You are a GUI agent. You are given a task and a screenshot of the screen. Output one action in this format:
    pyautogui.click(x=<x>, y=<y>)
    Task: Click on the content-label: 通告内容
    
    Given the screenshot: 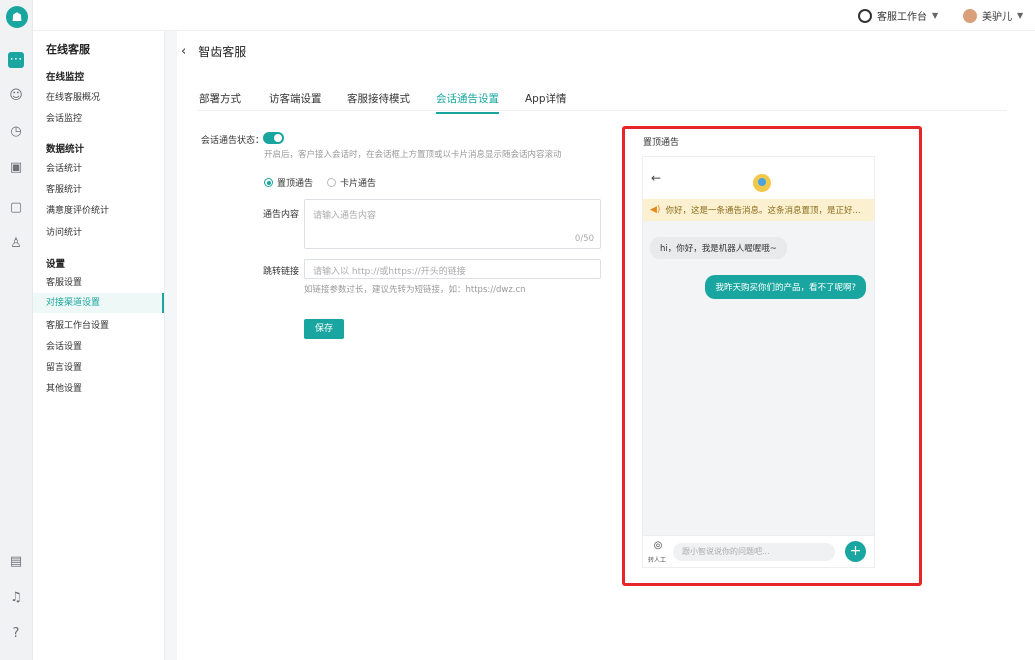 What is the action you would take?
    pyautogui.click(x=281, y=215)
    